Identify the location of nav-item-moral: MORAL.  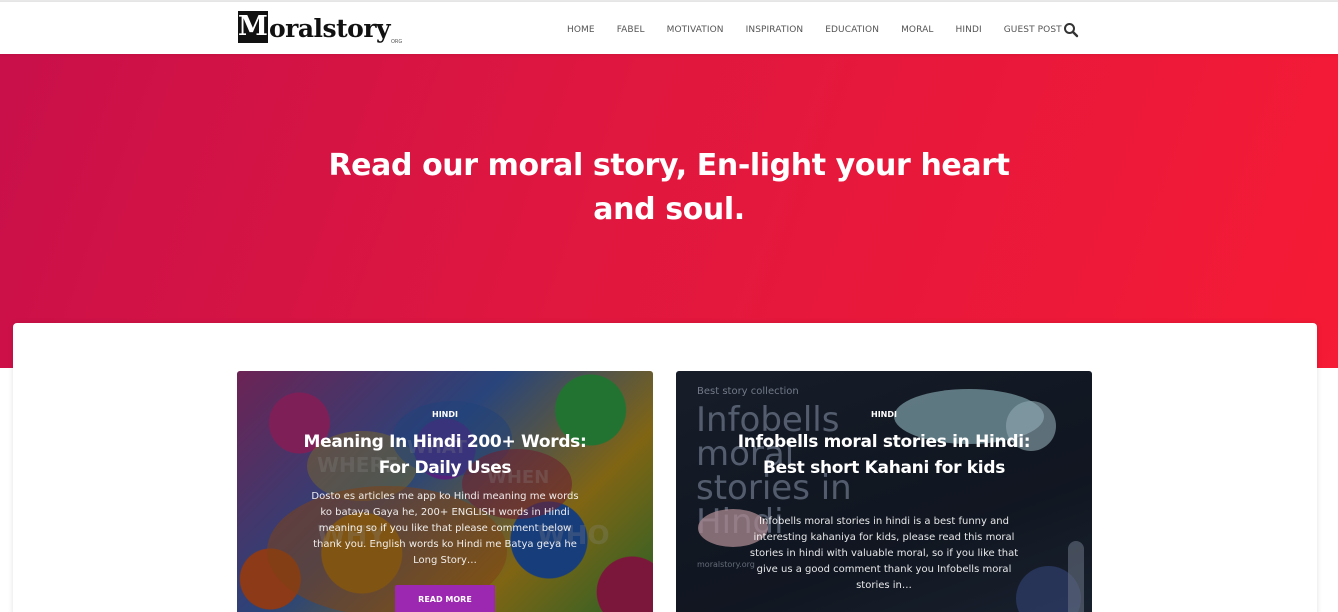
(917, 30).